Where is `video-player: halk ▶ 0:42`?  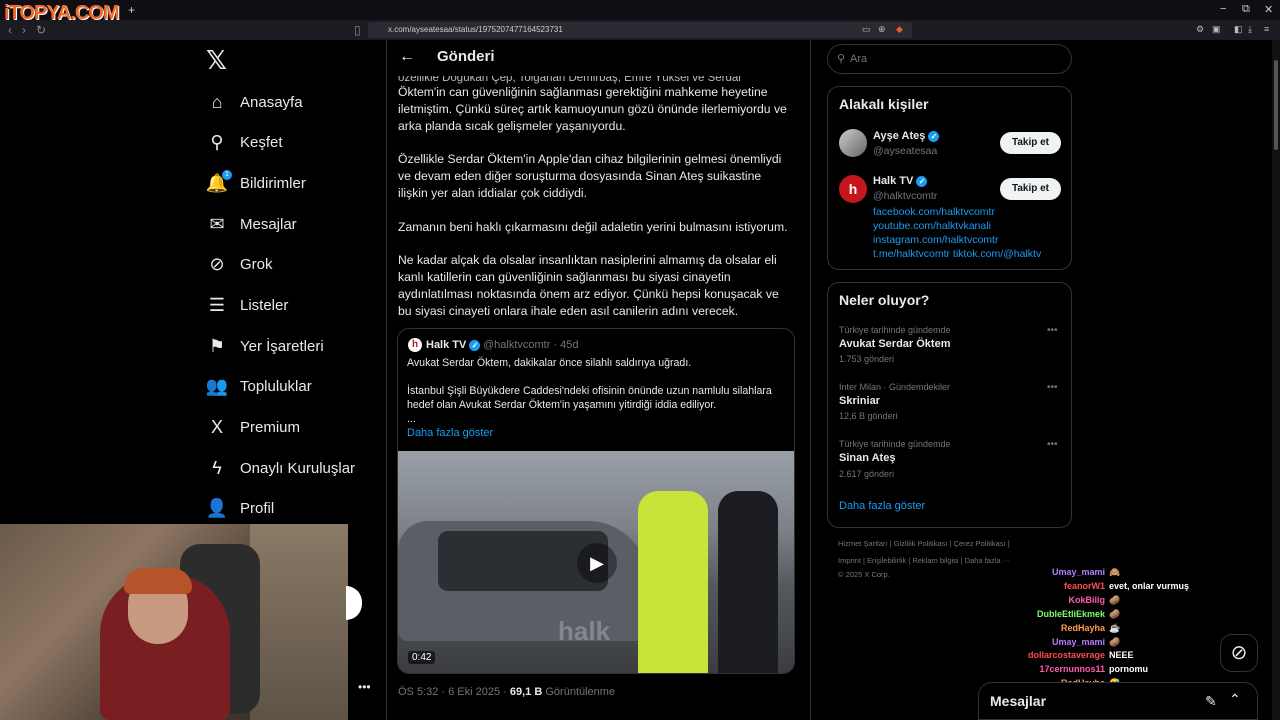
video-player: halk ▶ 0:42 is located at coordinates (596, 562).